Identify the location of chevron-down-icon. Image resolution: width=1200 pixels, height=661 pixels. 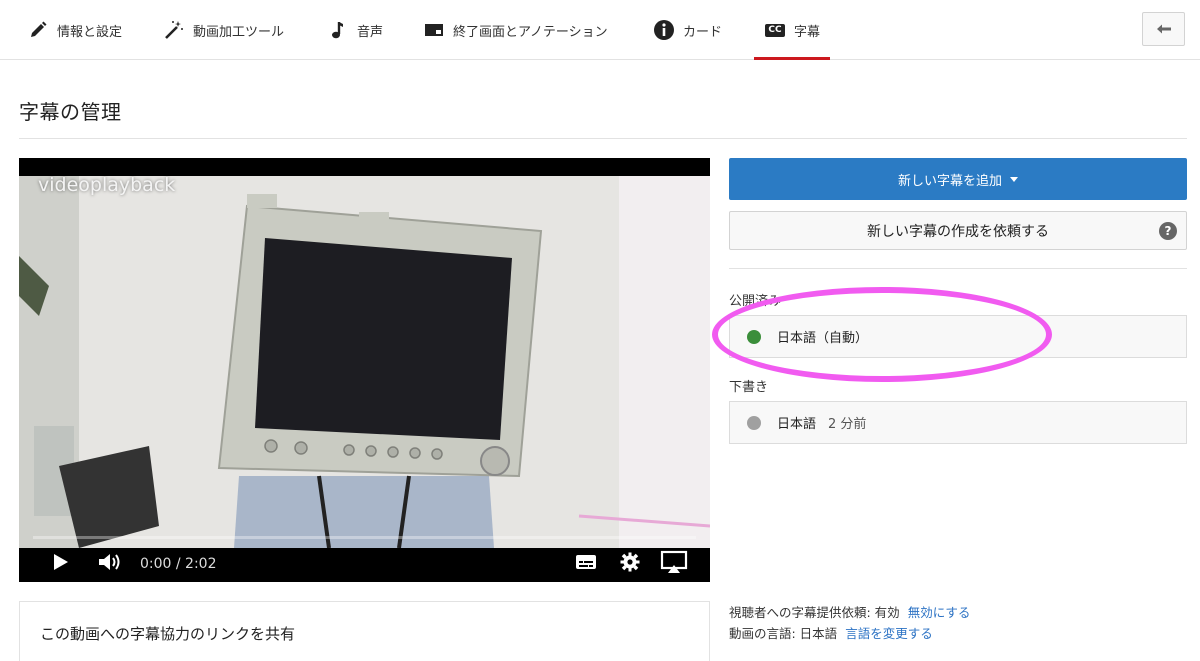
(1014, 179).